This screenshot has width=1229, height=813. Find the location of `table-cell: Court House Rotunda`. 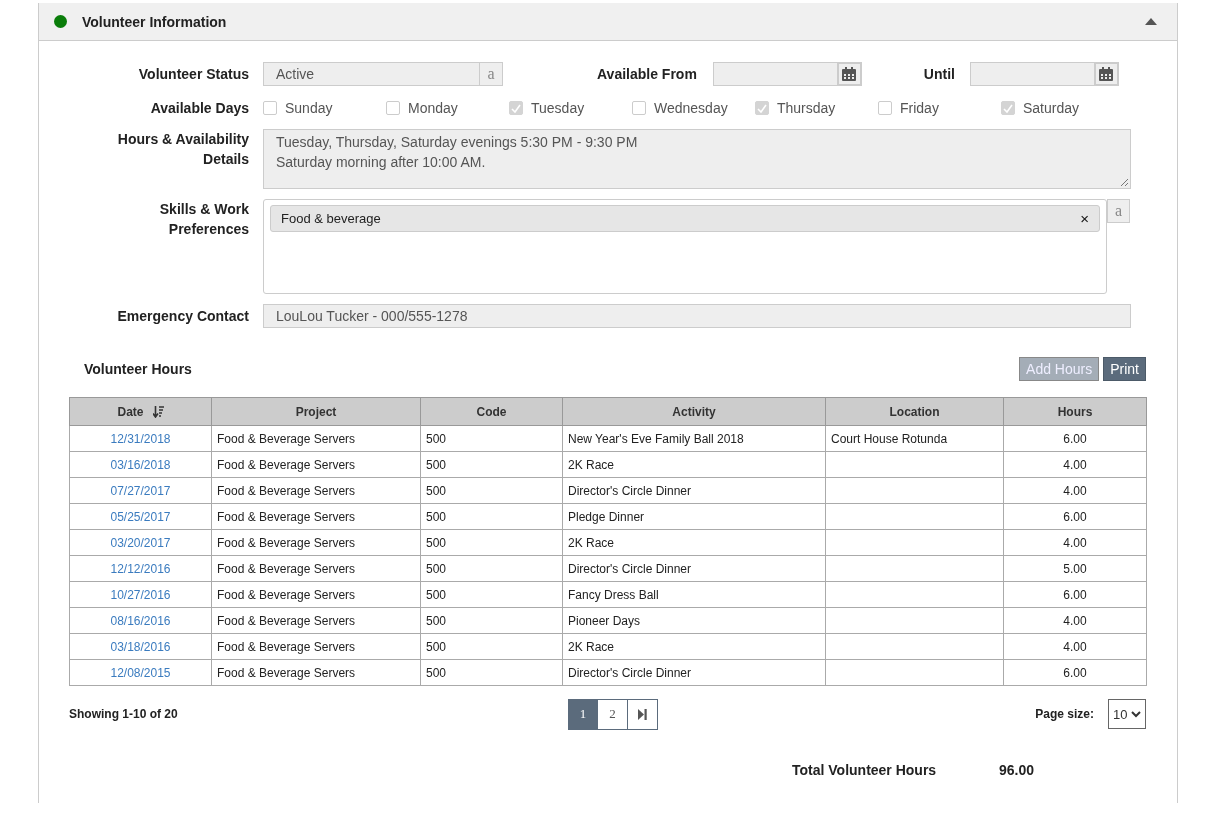

table-cell: Court House Rotunda is located at coordinates (889, 438).